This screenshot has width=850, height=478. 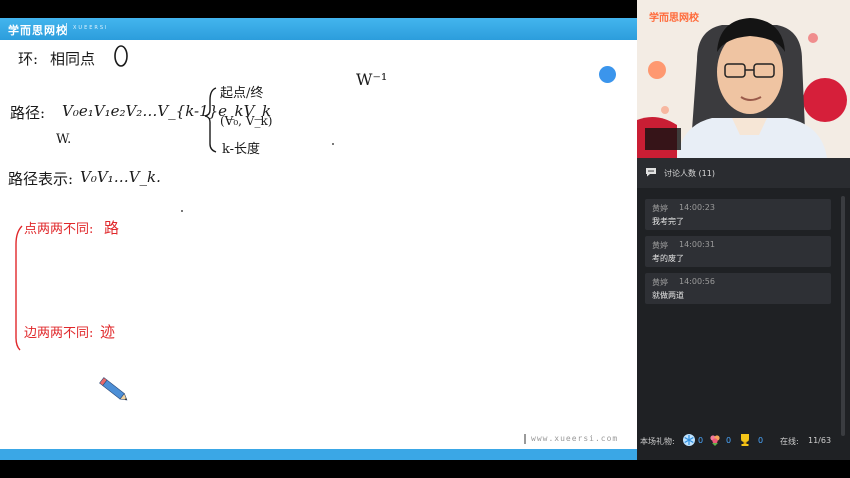 I want to click on video-brand: 学而思网校, so click(x=674, y=18).